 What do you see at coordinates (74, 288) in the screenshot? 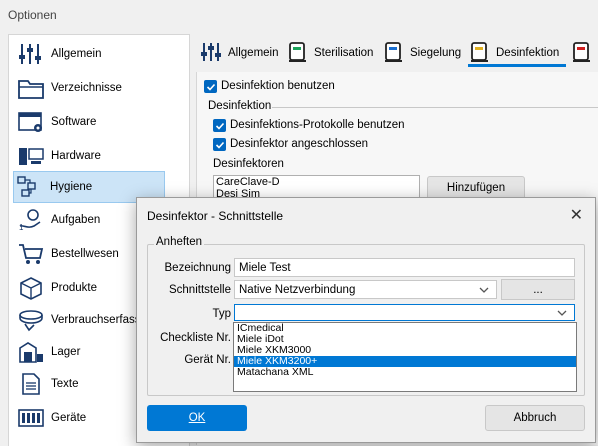
I see `sidebar-item-label: Produkte` at bounding box center [74, 288].